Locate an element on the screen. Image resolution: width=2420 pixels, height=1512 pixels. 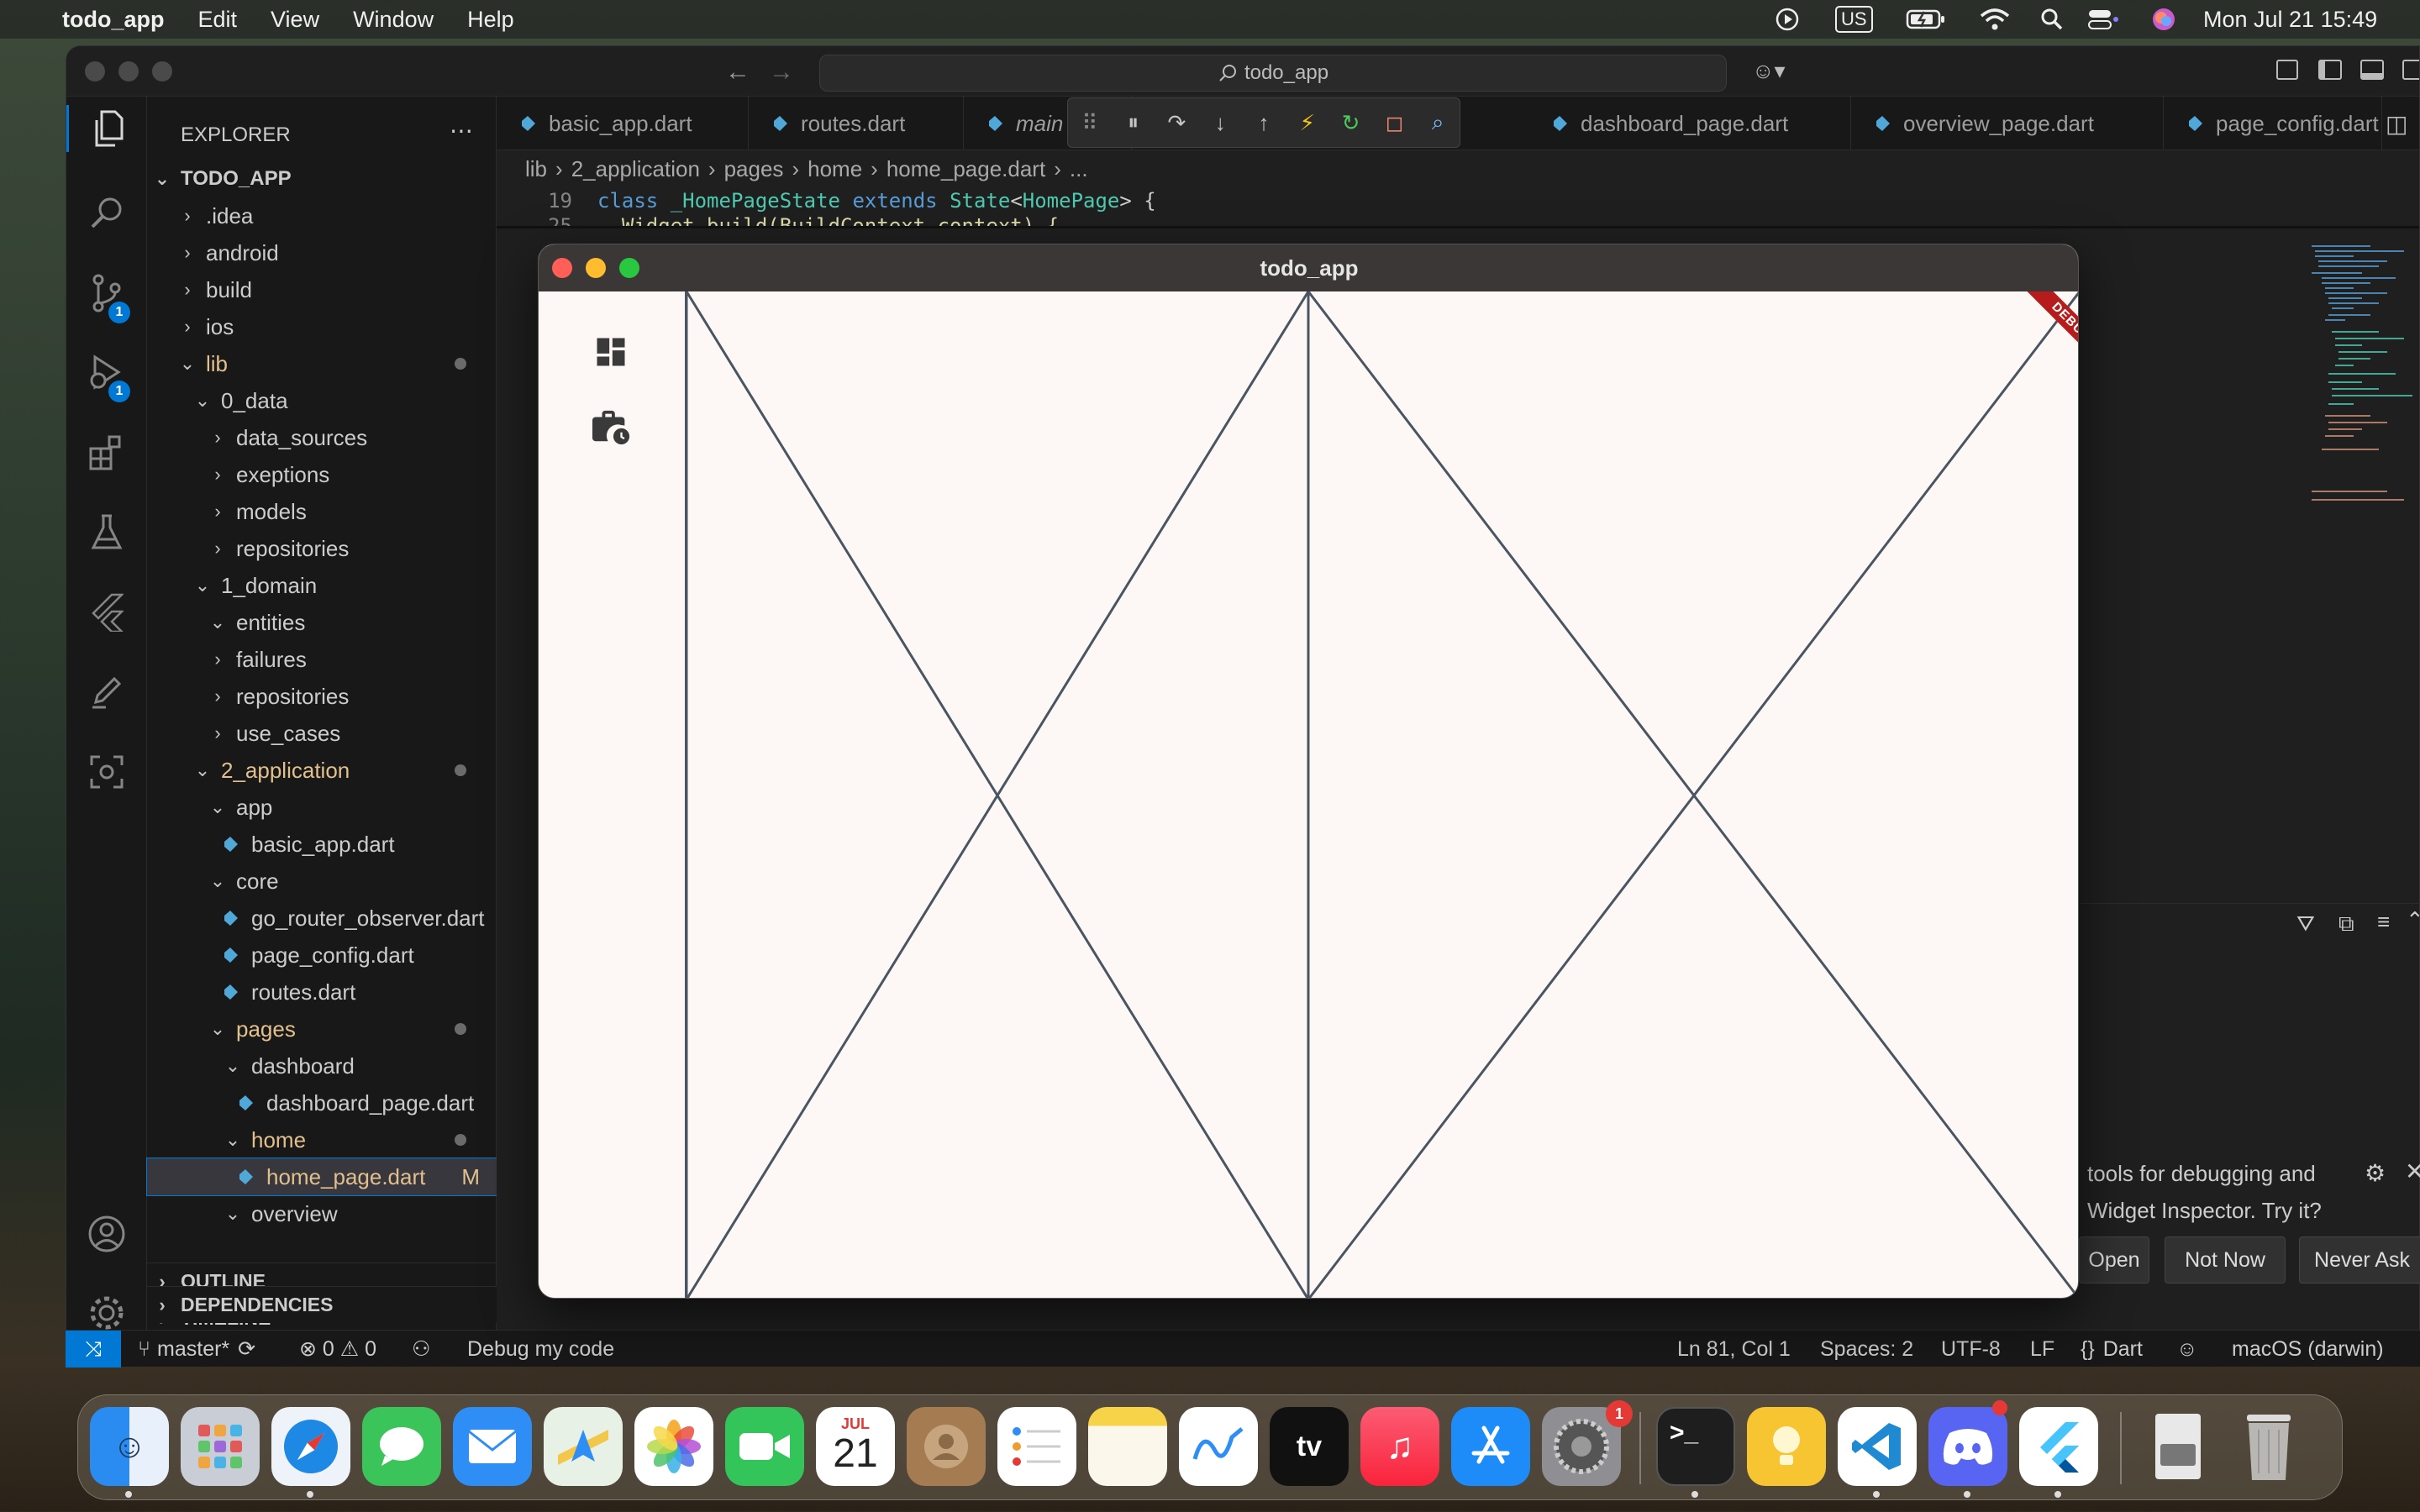
tree-folder: › exeptions is located at coordinates (322, 474).